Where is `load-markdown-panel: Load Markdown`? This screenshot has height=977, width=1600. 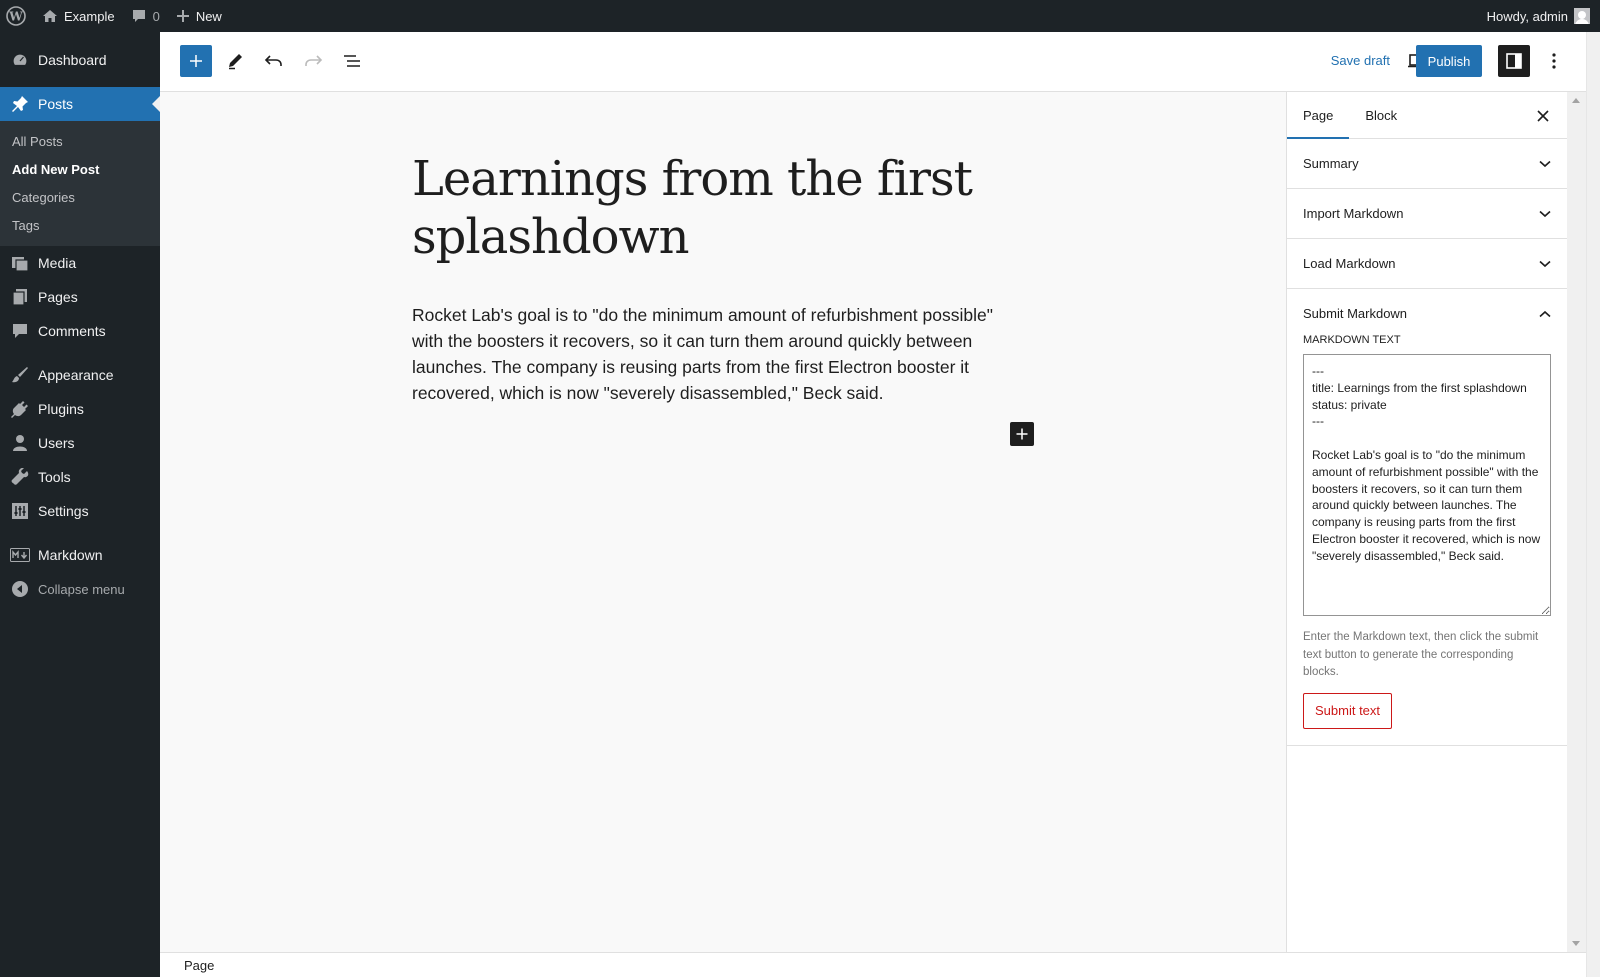 load-markdown-panel: Load Markdown is located at coordinates (1427, 264).